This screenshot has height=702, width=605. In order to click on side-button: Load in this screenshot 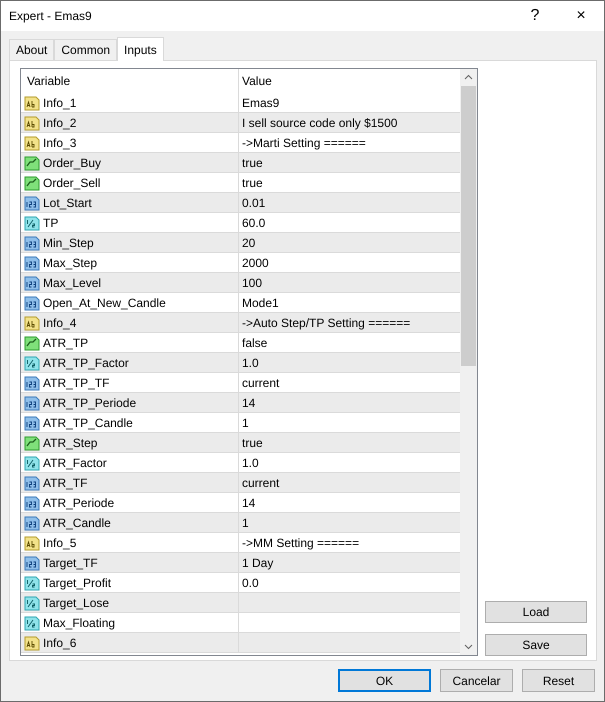, I will do `click(536, 612)`.